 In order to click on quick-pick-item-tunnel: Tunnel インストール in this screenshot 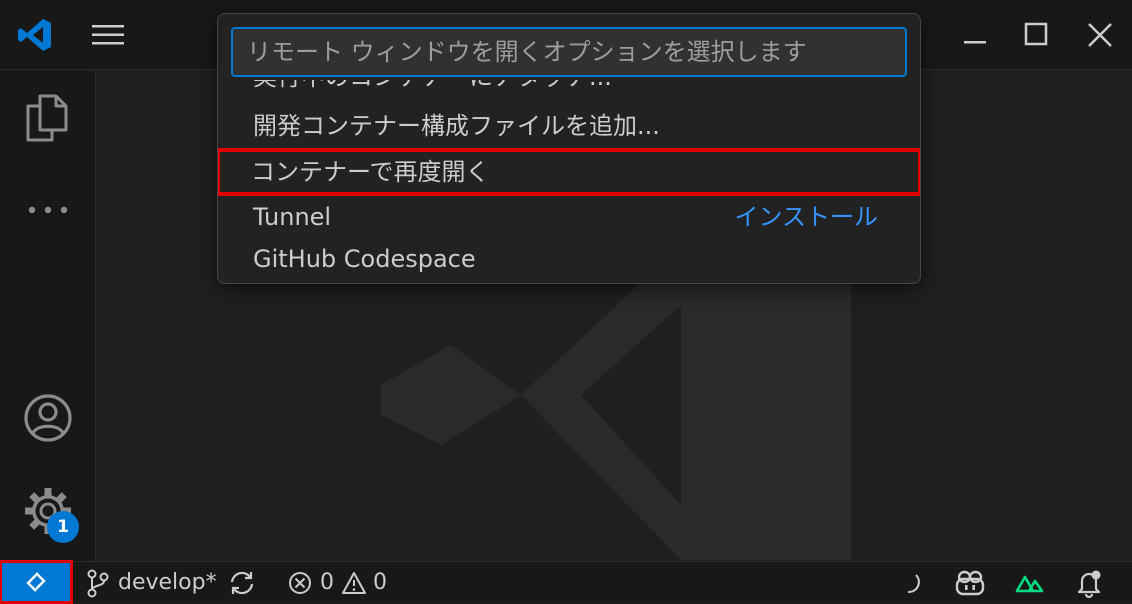, I will do `click(569, 217)`.